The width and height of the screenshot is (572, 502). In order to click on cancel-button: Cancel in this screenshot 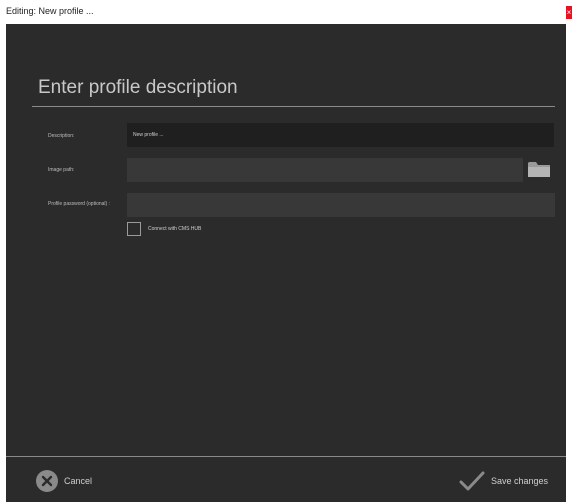, I will do `click(64, 481)`.